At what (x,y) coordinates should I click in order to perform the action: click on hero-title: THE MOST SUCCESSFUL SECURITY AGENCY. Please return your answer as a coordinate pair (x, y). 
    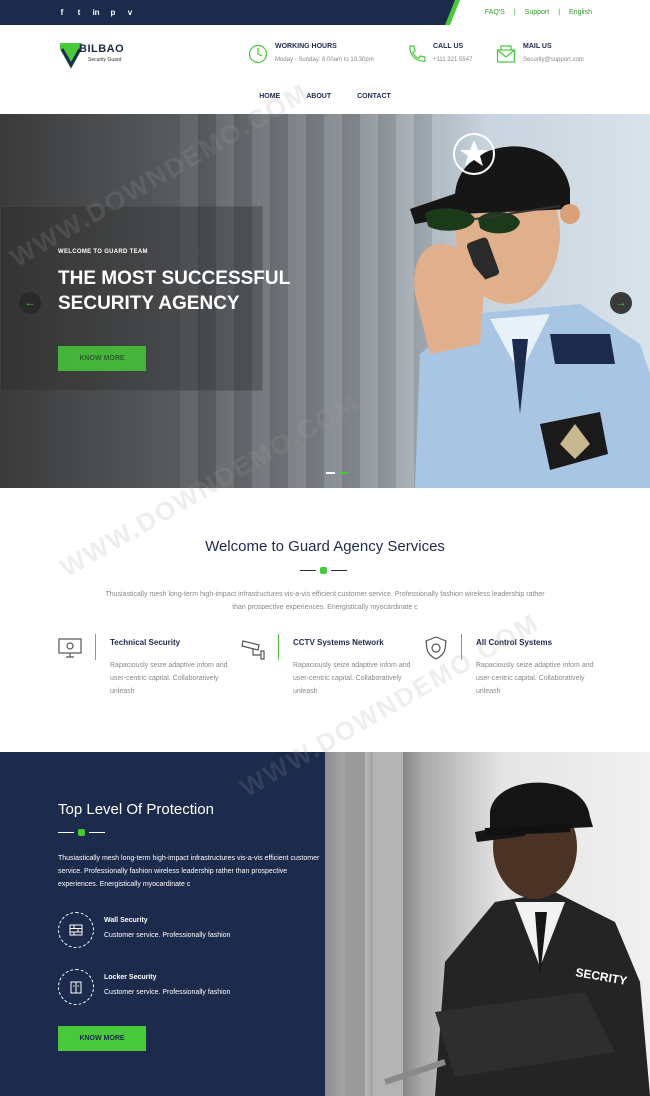
    Looking at the image, I should click on (188, 291).